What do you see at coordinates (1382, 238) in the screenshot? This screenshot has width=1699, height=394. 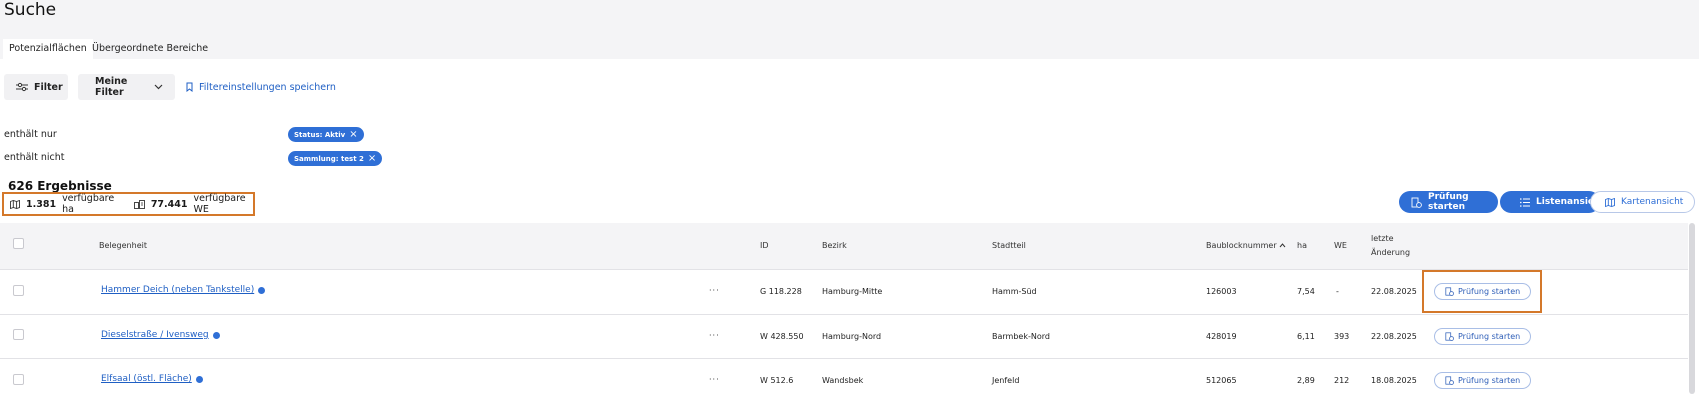 I see `column-header-changed-line1: letzte` at bounding box center [1382, 238].